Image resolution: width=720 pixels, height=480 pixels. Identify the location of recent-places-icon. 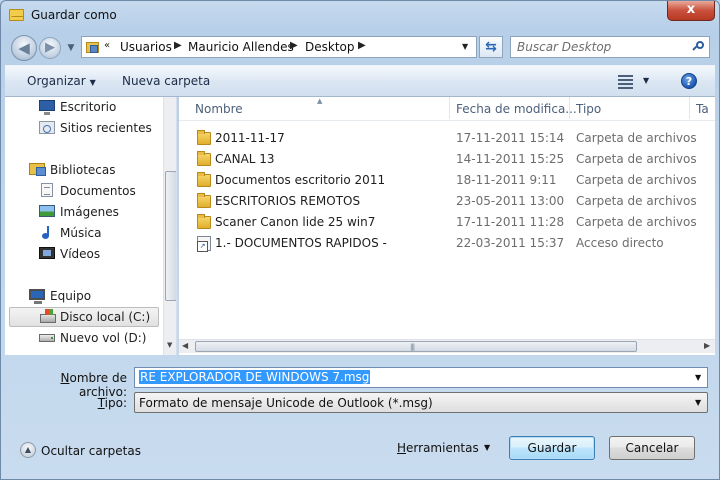
(47, 127).